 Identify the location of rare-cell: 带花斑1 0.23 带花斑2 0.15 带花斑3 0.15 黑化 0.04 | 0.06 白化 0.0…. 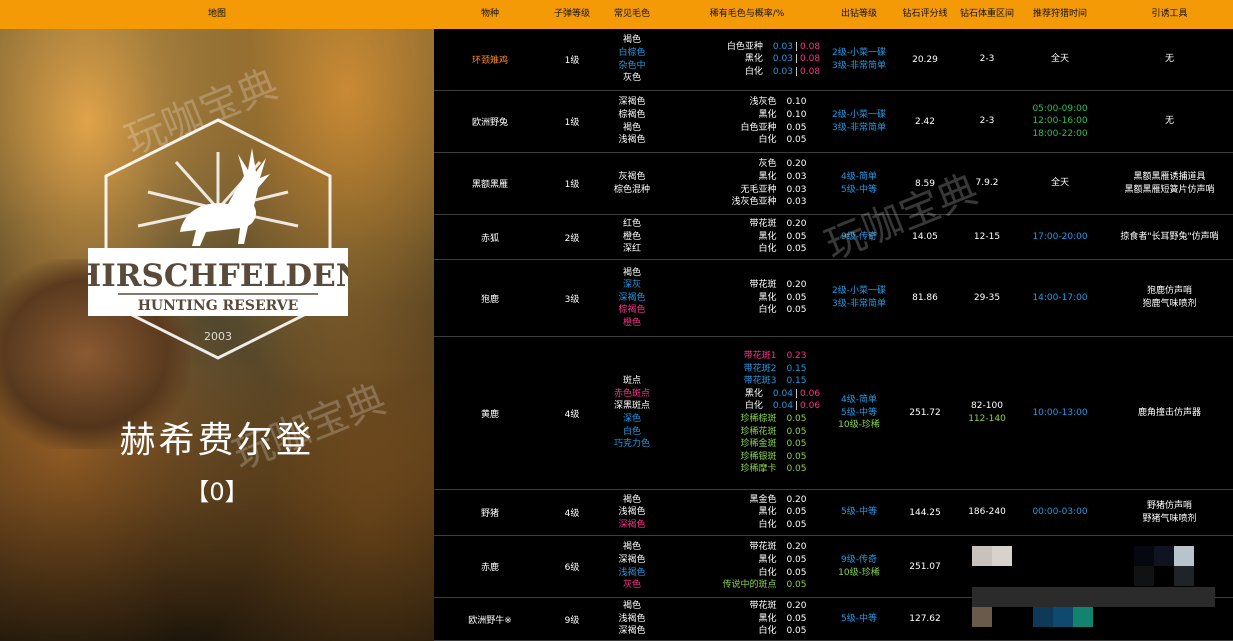
(747, 413).